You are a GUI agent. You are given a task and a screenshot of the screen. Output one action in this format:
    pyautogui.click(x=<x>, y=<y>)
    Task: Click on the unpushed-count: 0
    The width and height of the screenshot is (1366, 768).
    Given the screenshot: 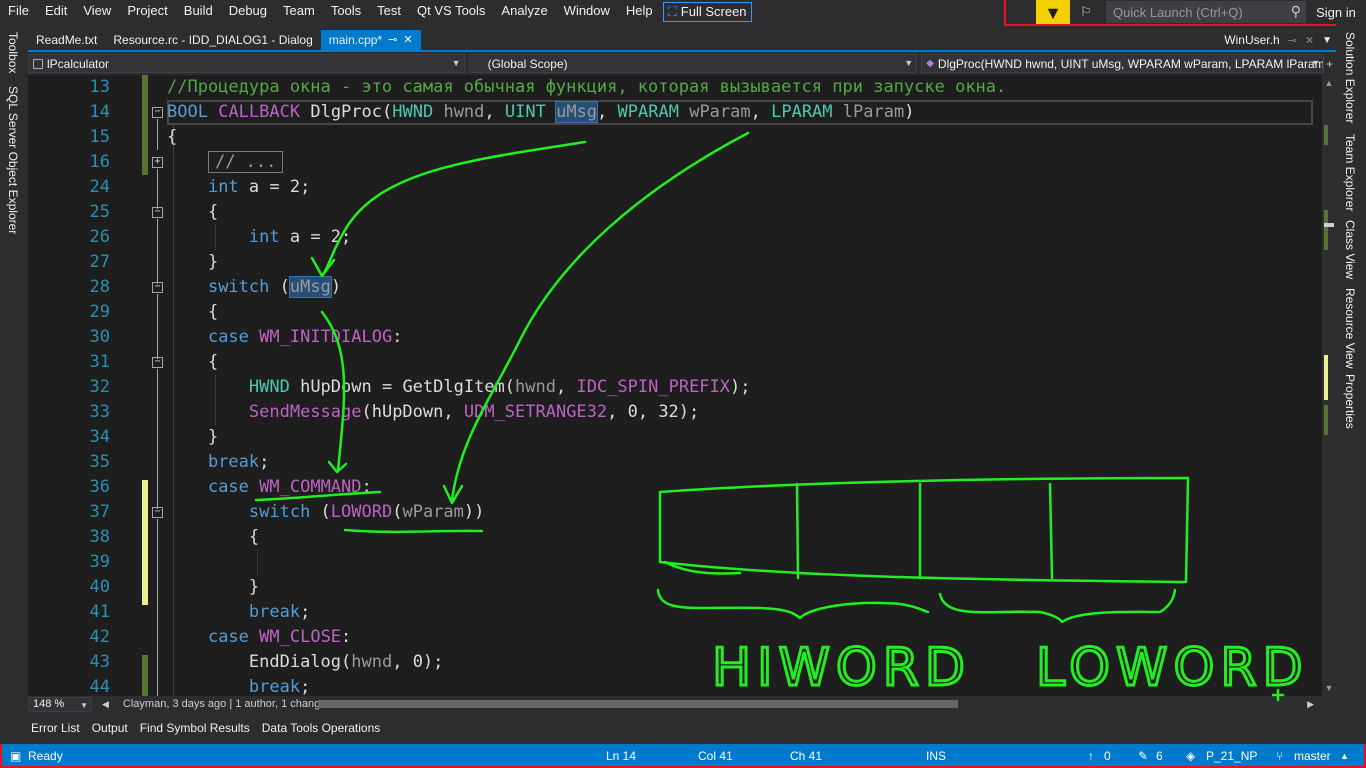 What is the action you would take?
    pyautogui.click(x=1107, y=756)
    